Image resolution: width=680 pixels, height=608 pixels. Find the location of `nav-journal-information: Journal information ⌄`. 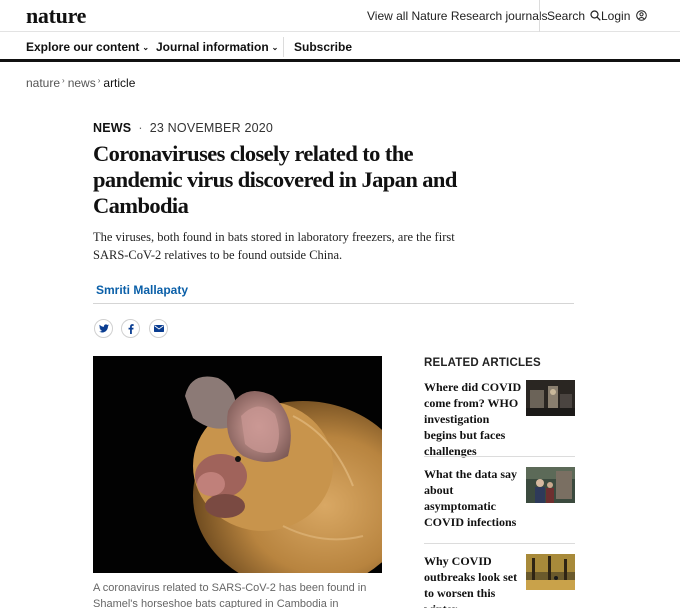

nav-journal-information: Journal information ⌄ is located at coordinates (217, 47).